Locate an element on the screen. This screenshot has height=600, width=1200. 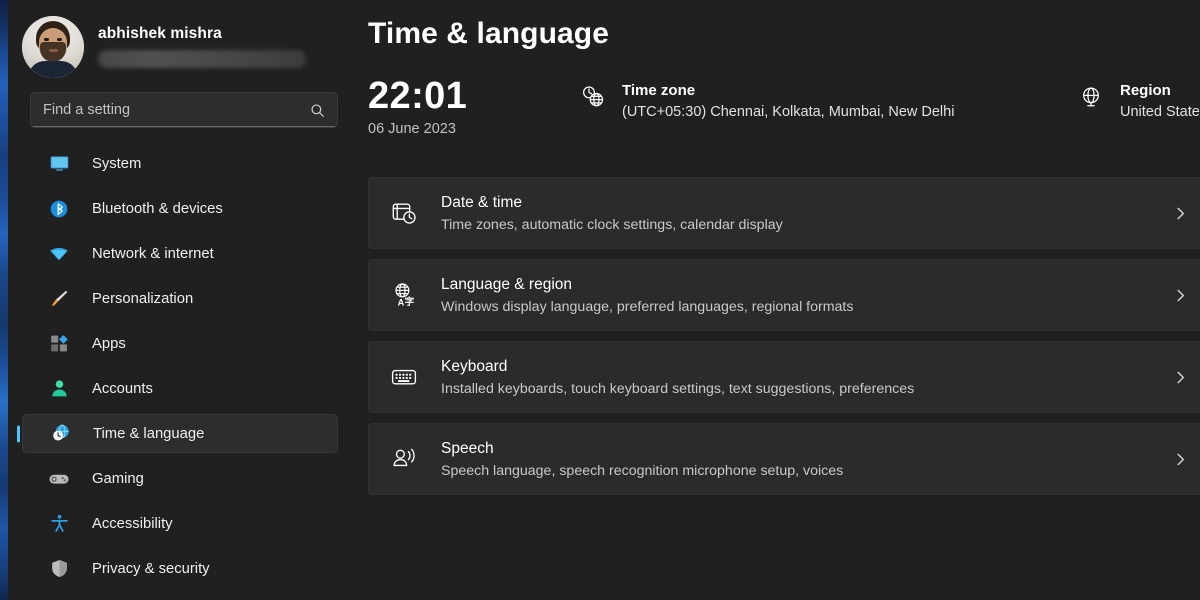
sidebar-item-network-internet: Network & internet is located at coordinates (180, 253).